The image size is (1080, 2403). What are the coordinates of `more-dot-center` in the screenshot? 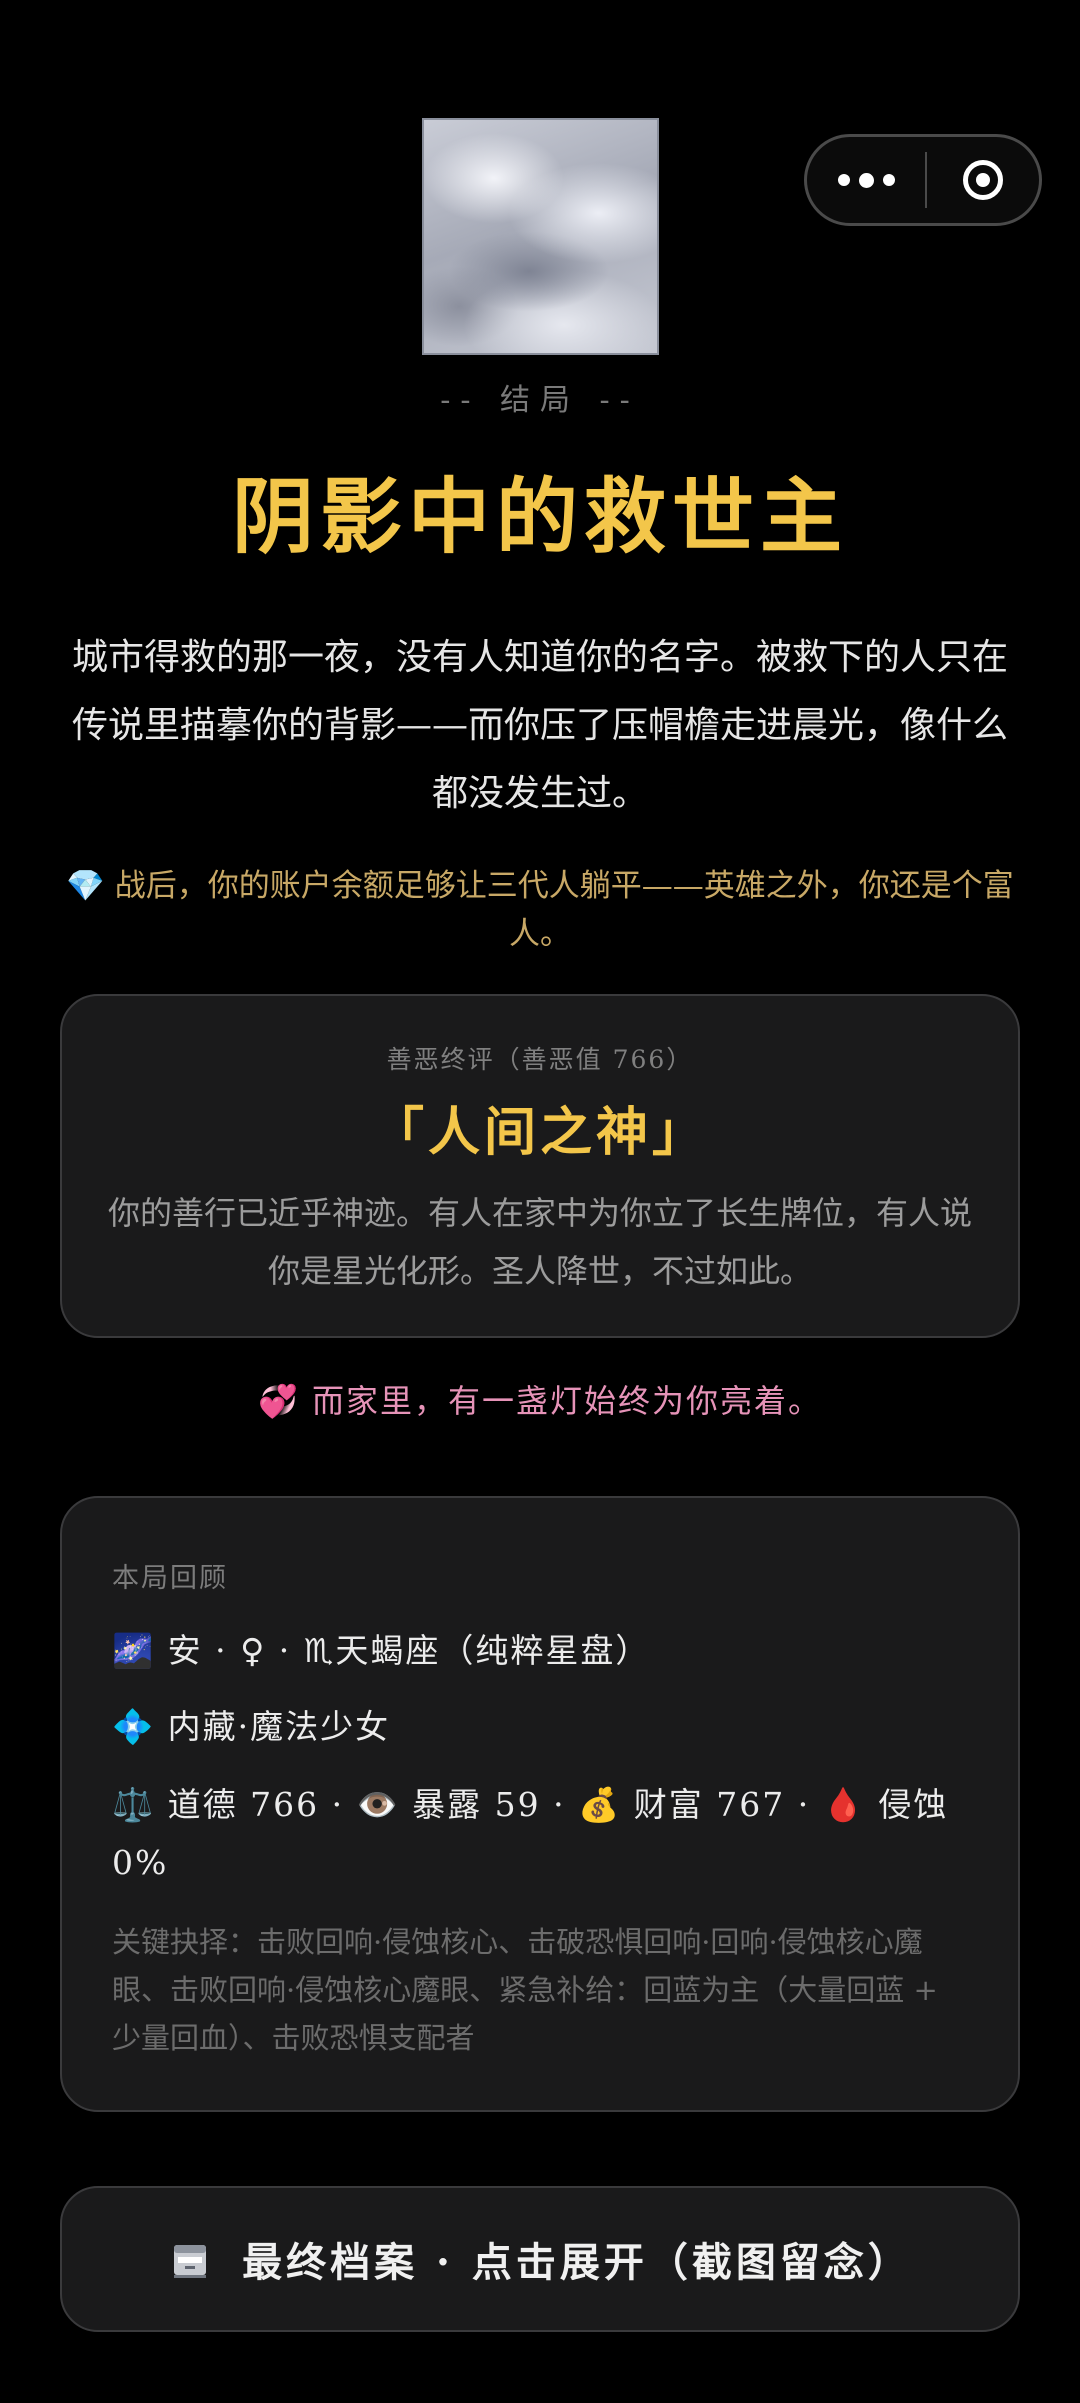 It's located at (866, 180).